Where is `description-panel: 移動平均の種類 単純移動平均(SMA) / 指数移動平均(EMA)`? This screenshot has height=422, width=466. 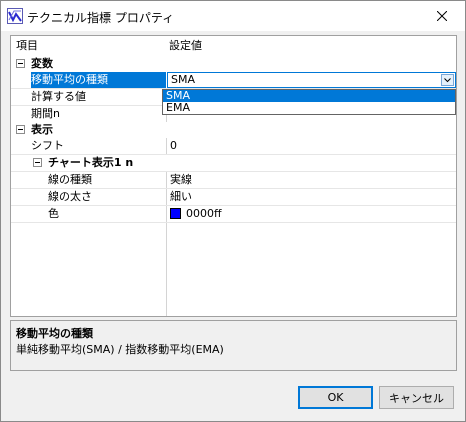
description-panel: 移動平均の種類 単純移動平均(SMA) / 指数移動平均(EMA) is located at coordinates (233, 345).